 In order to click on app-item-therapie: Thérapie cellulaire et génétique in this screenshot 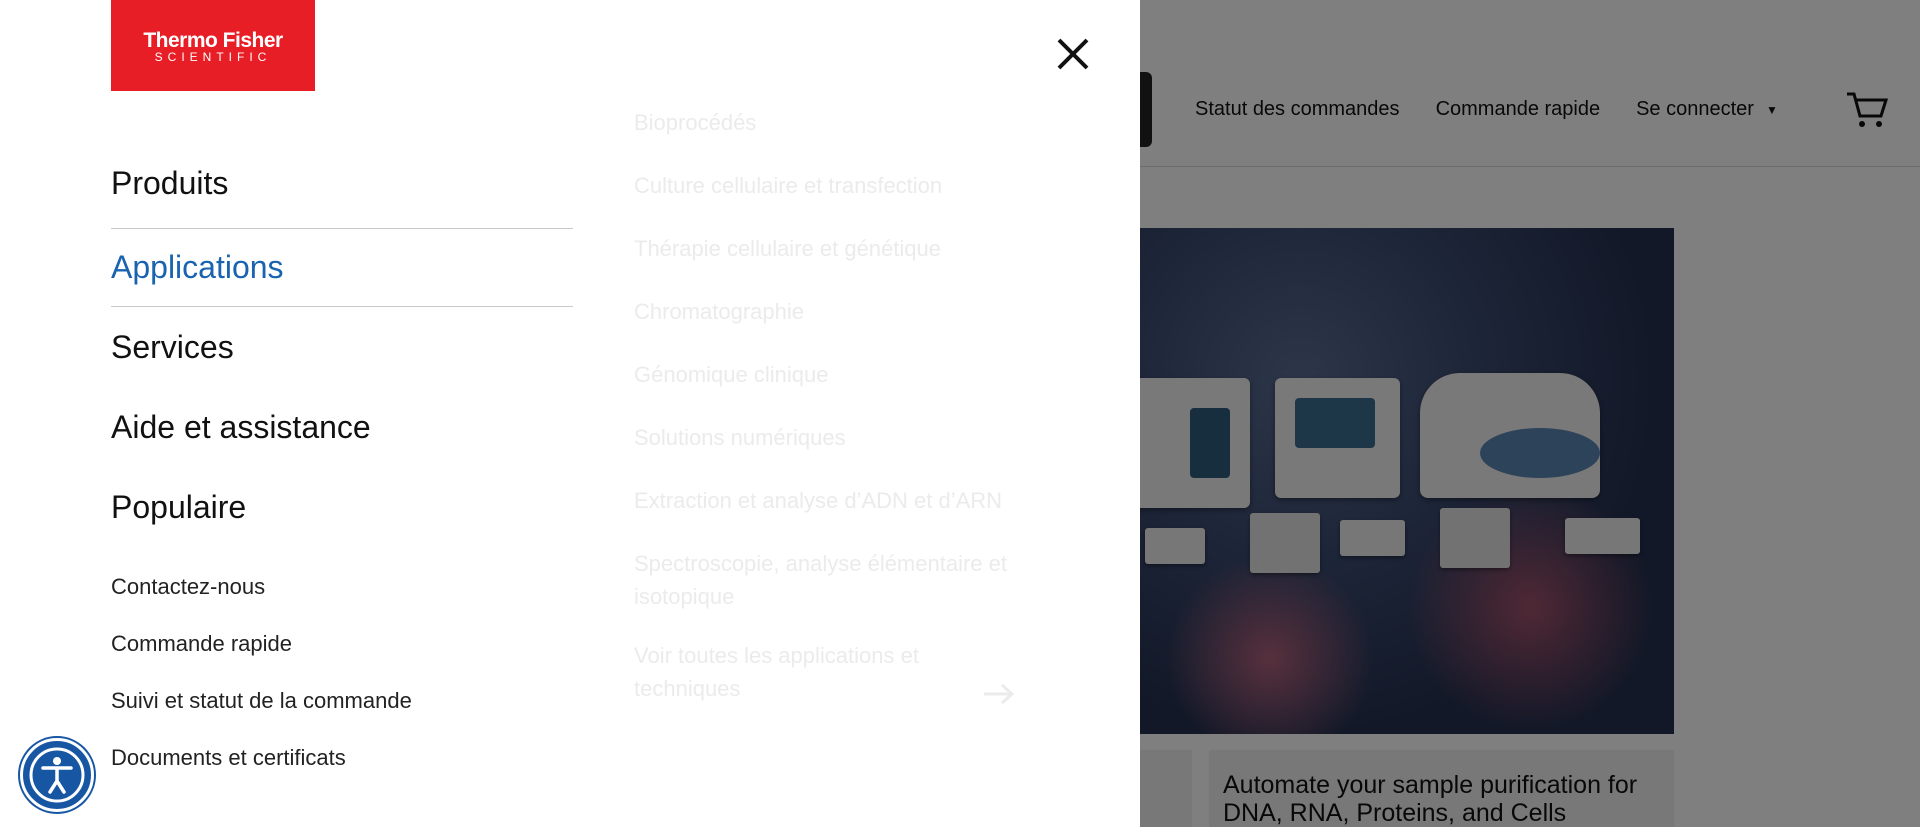, I will do `click(854, 263)`.